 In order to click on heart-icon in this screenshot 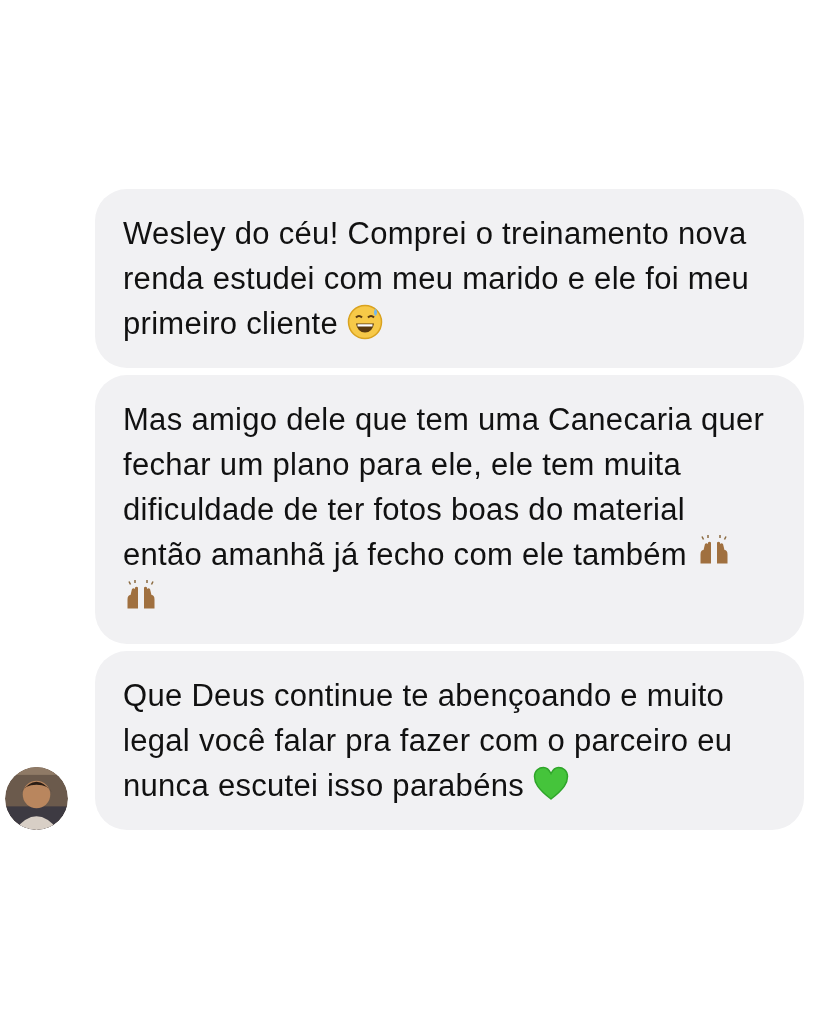, I will do `click(550, 784)`.